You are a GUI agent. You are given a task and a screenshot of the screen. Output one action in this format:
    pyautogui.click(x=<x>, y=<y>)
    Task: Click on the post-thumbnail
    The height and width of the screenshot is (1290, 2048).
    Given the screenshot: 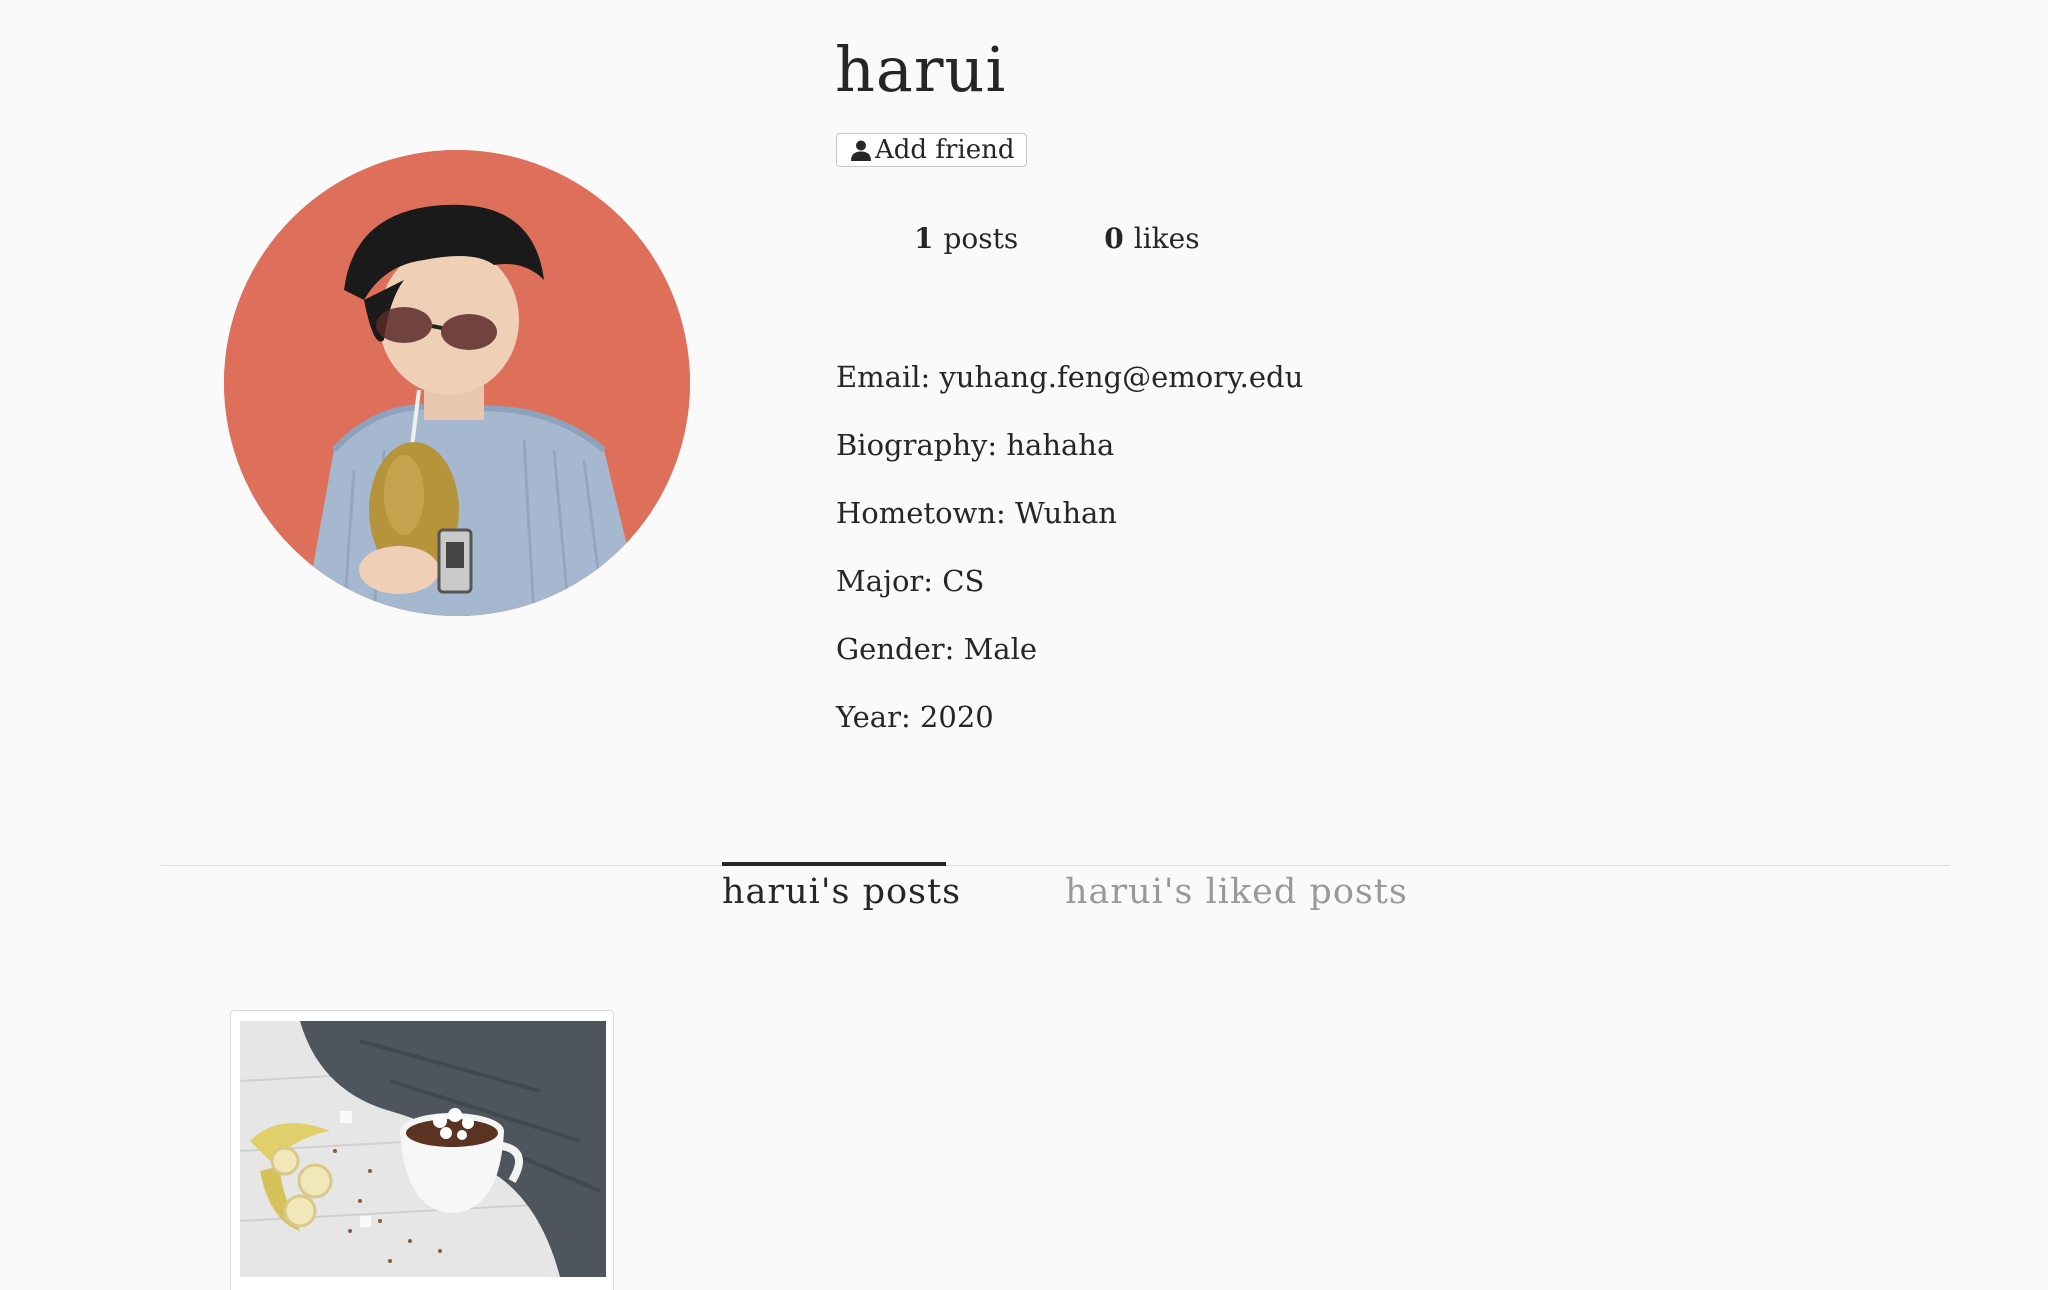 What is the action you would take?
    pyautogui.click(x=423, y=1149)
    